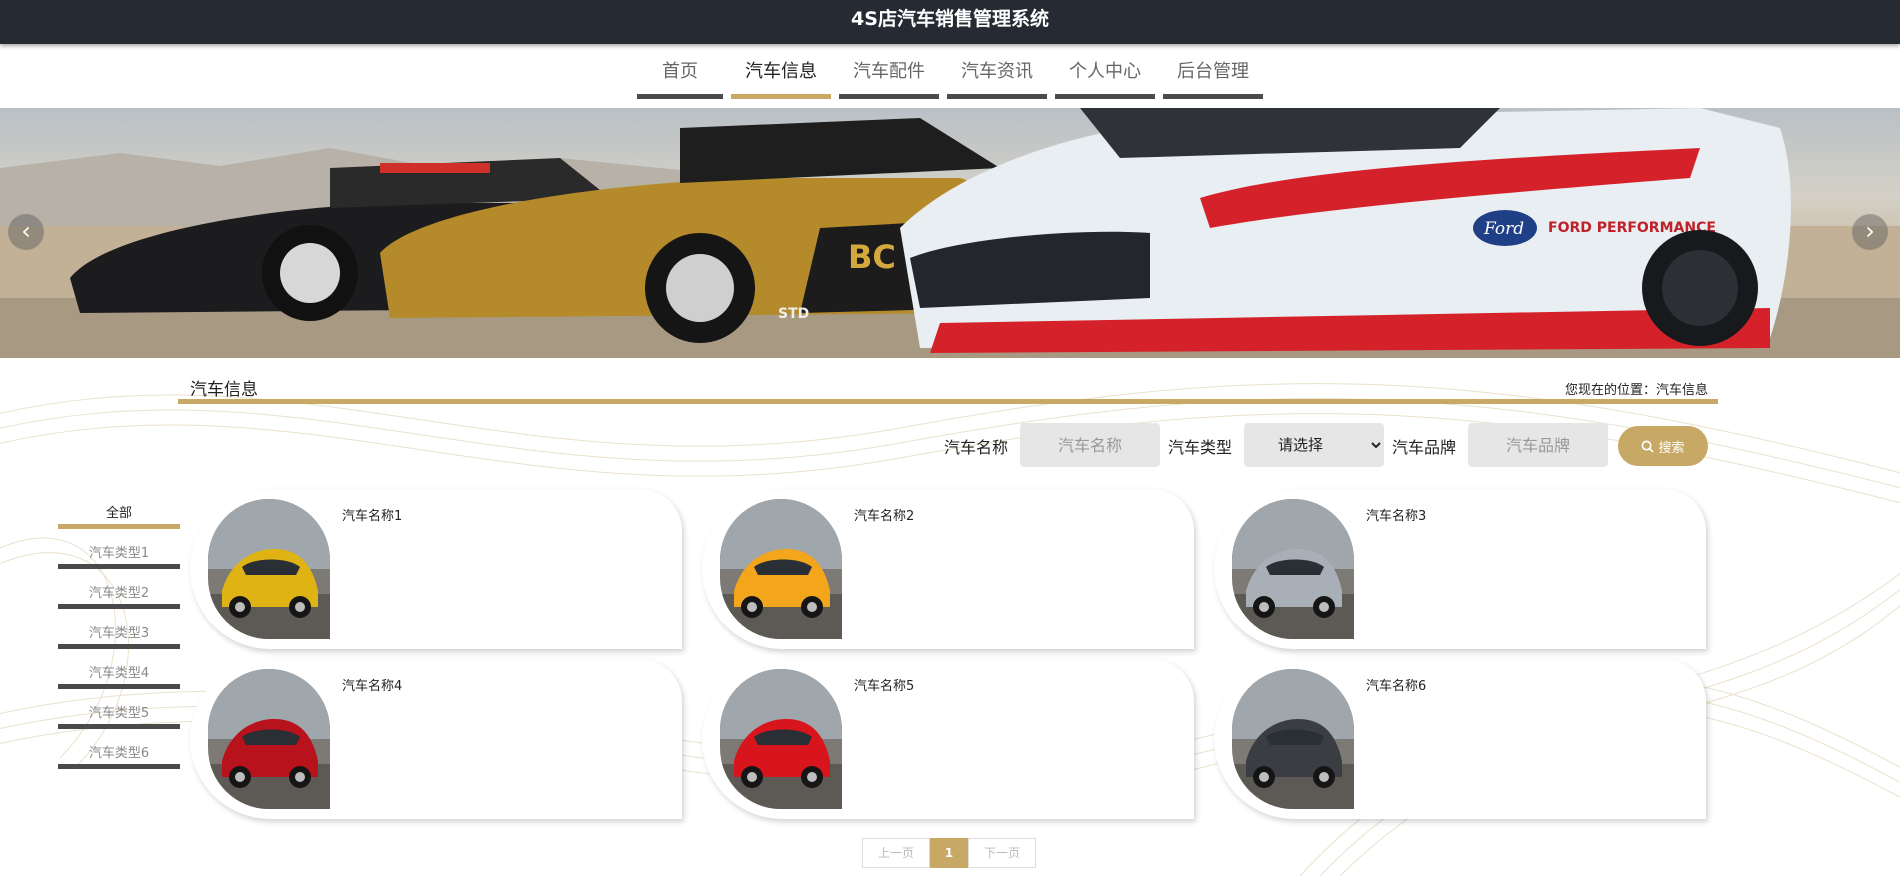 The height and width of the screenshot is (876, 1900). I want to click on car-name: 汽车名称2, so click(884, 514).